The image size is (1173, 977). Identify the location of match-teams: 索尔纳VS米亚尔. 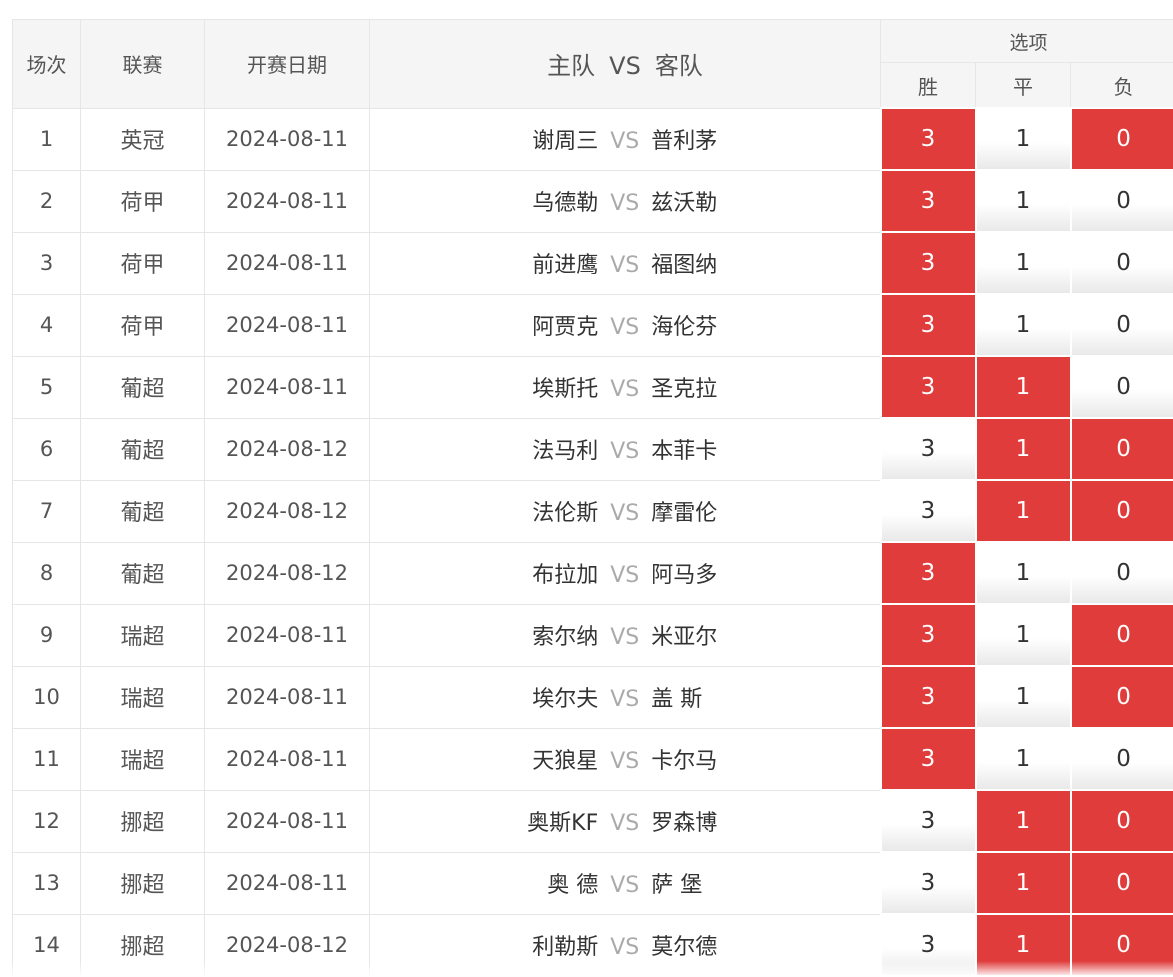
(625, 635).